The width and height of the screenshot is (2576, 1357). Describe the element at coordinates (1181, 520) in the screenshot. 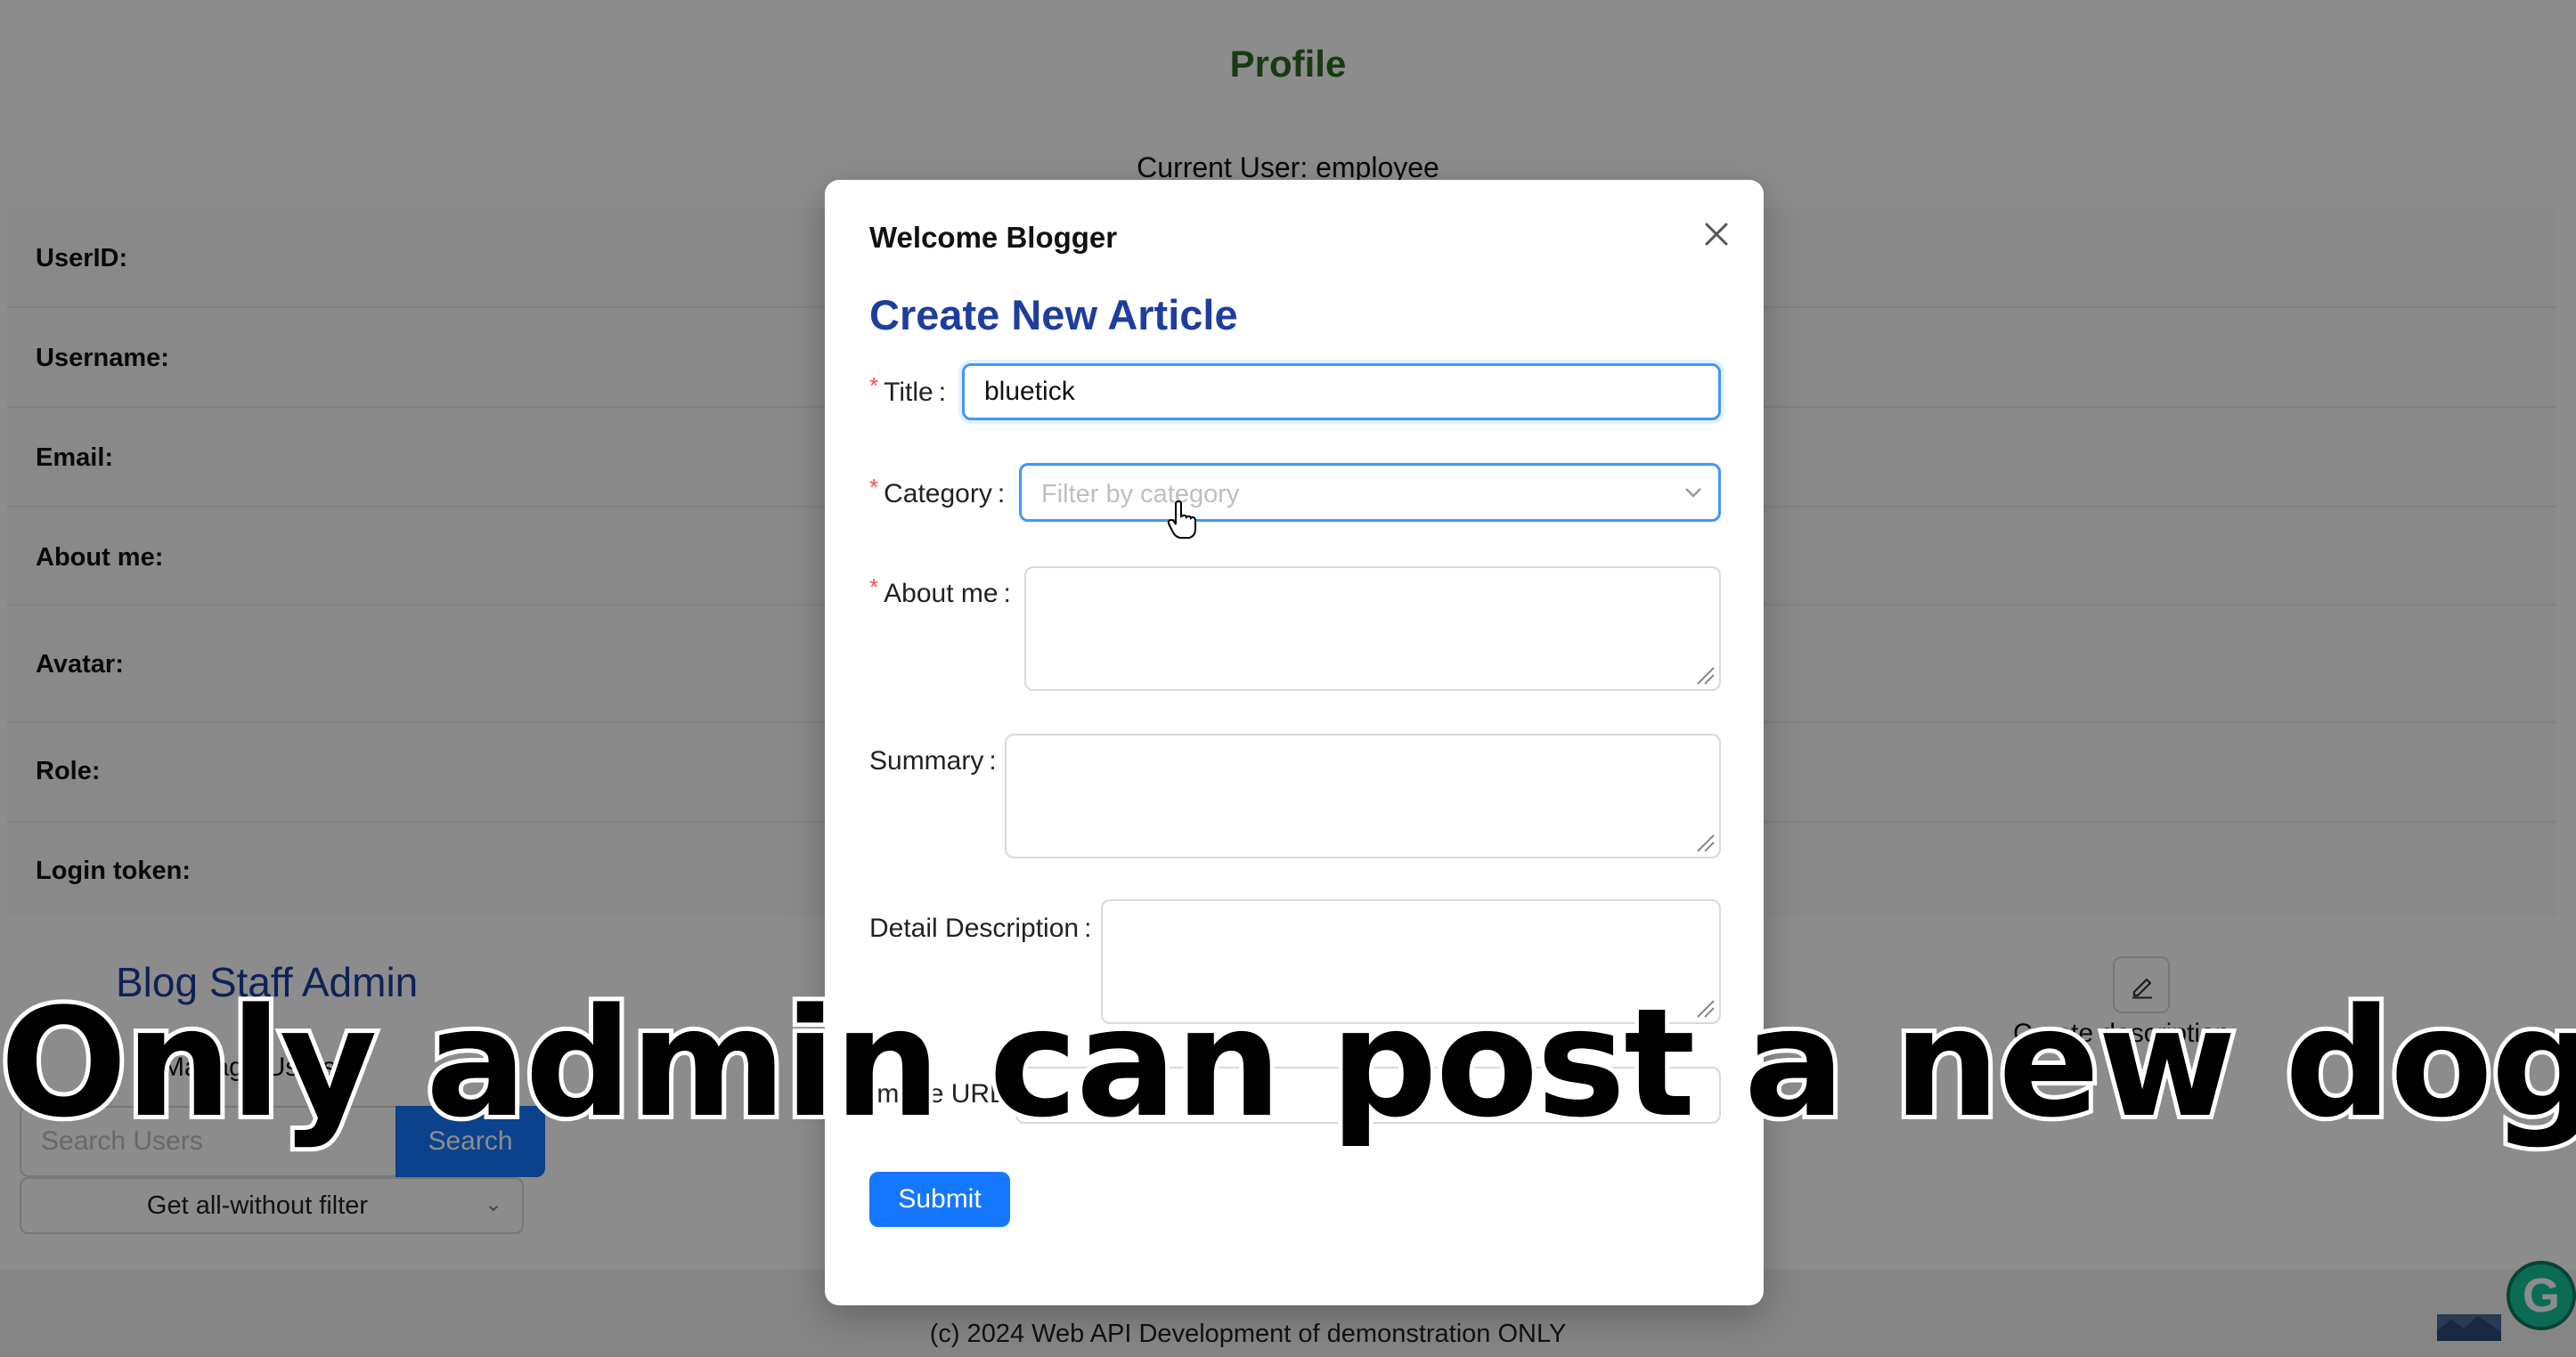

I see `hand-pointer-icon` at that location.